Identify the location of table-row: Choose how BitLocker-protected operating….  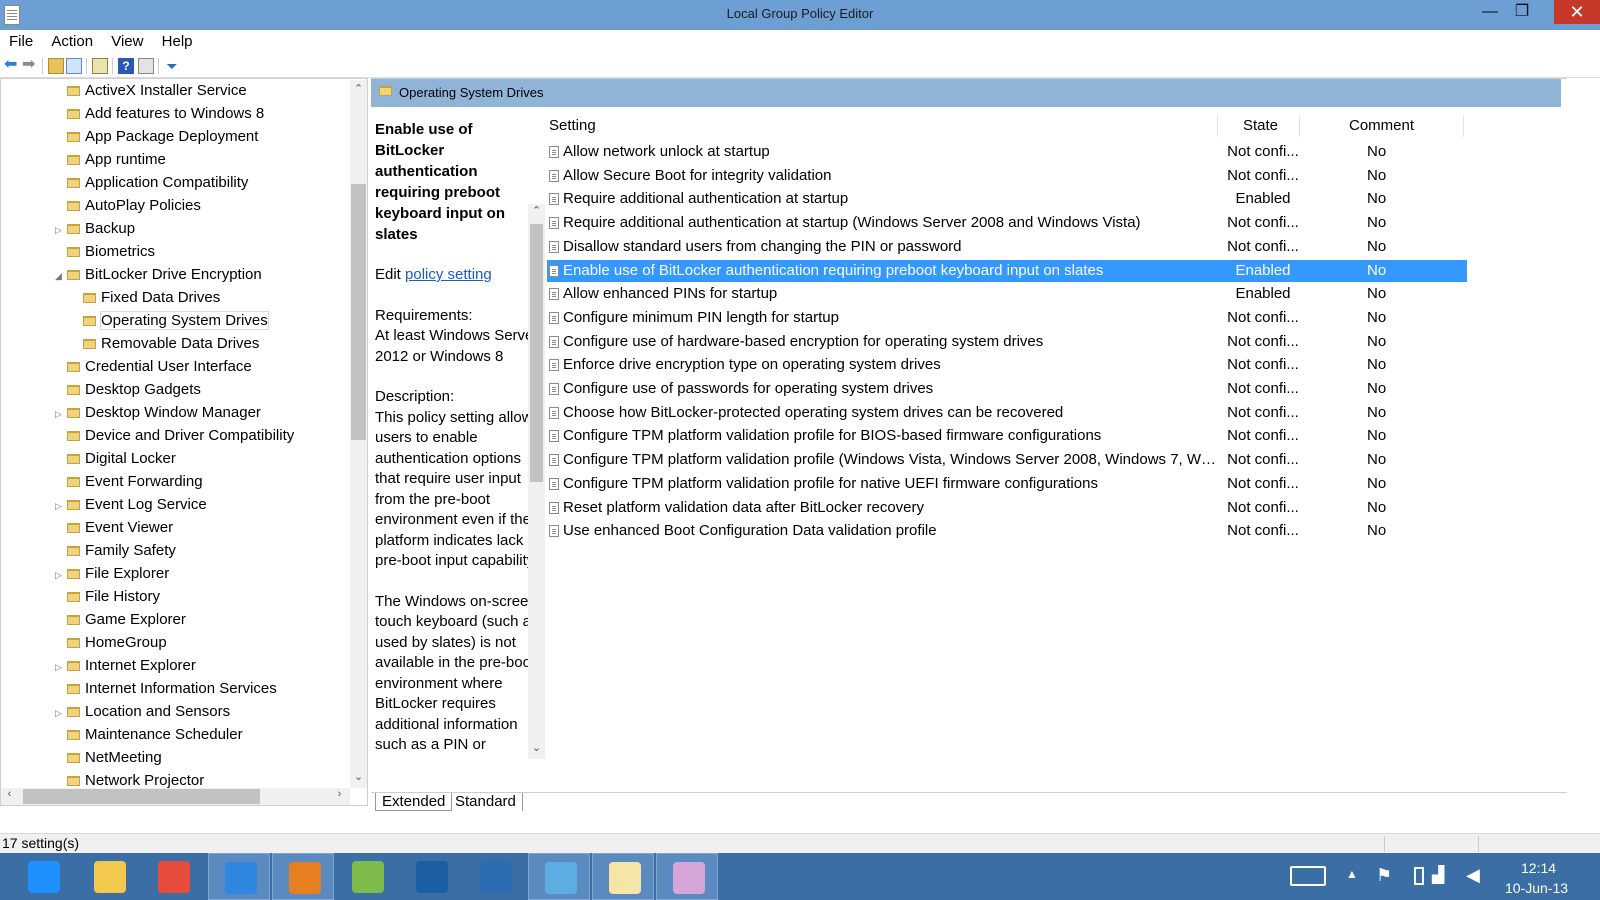
(1007, 413).